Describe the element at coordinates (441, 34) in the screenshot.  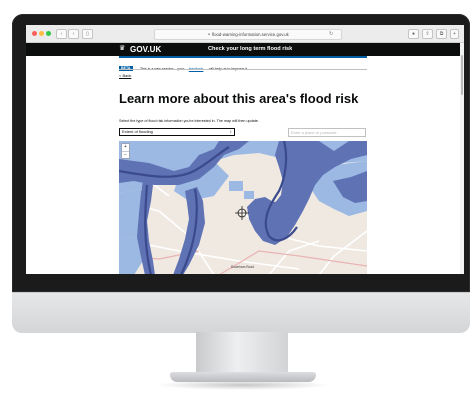
I see `tabs-icon: ⧉` at that location.